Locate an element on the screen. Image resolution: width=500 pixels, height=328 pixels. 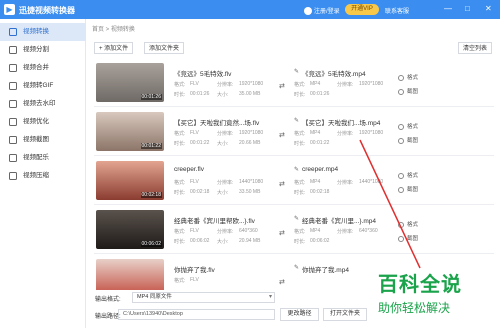
output-file-name: creeper.mp4 is located at coordinates (320, 169).